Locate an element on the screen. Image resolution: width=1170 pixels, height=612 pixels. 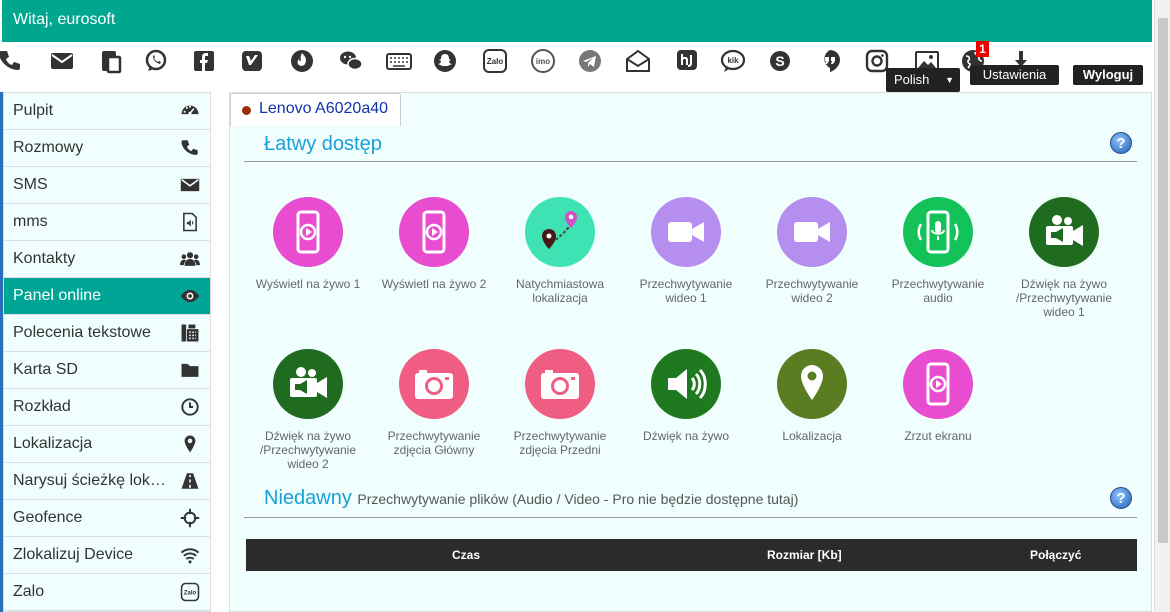
sidebar-item: Lokalizacja is located at coordinates (107, 444).